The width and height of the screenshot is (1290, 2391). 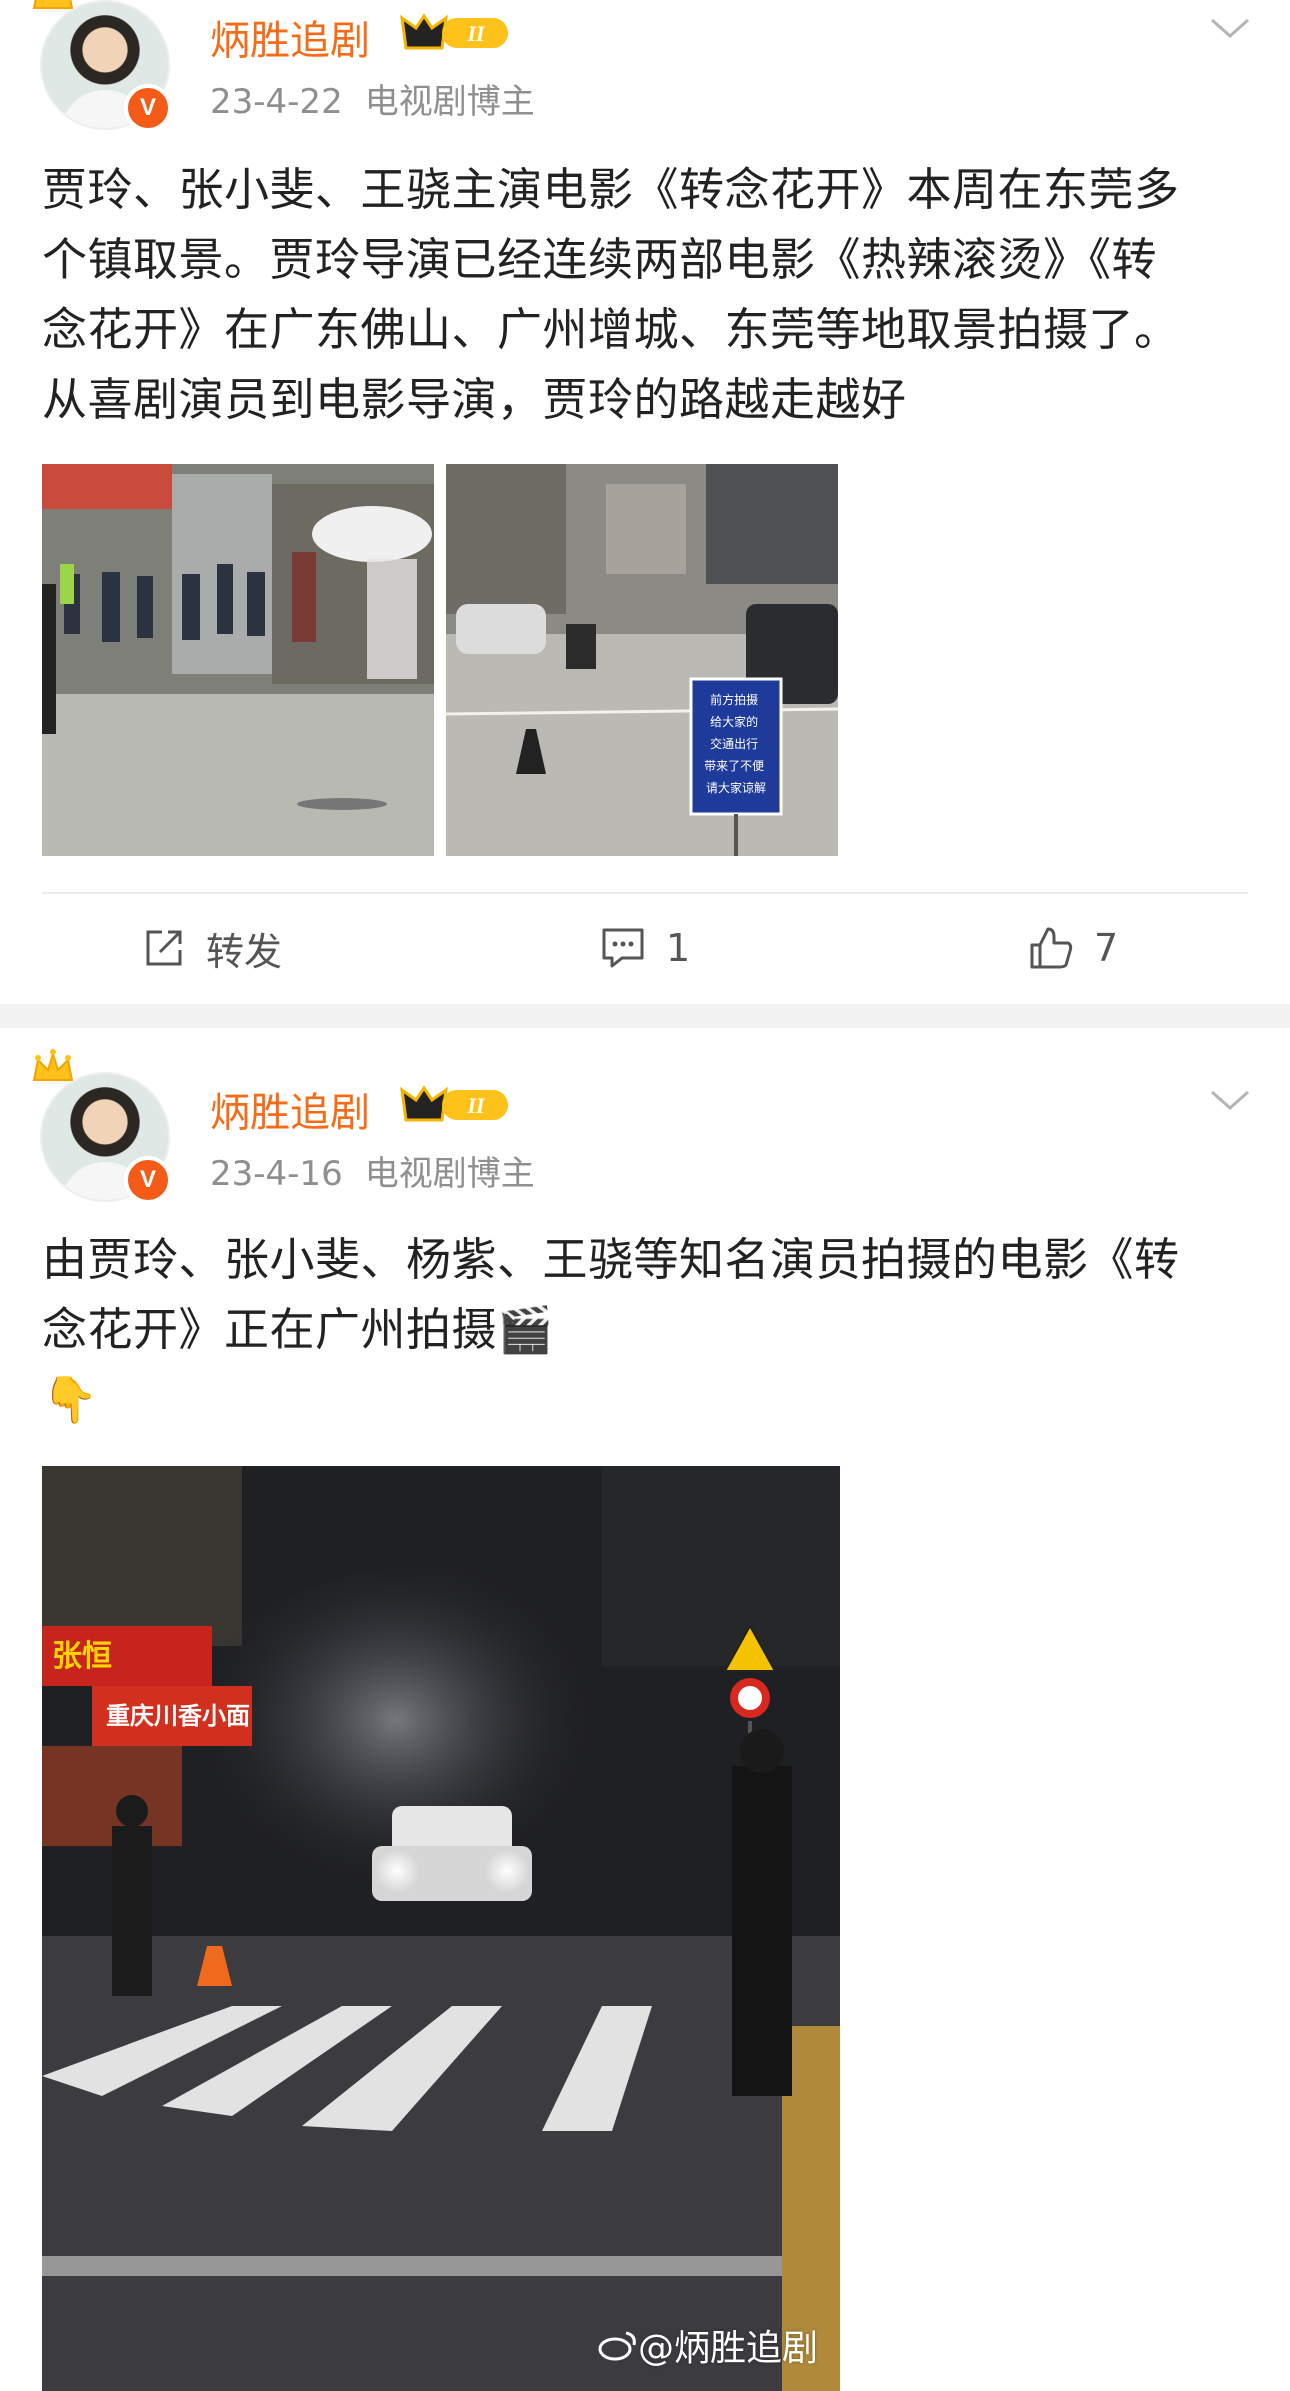 What do you see at coordinates (642, 660) in the screenshot?
I see `post-image-2: 前方拍摄 给大家的 交通出行 带来了不便 请大家谅解` at bounding box center [642, 660].